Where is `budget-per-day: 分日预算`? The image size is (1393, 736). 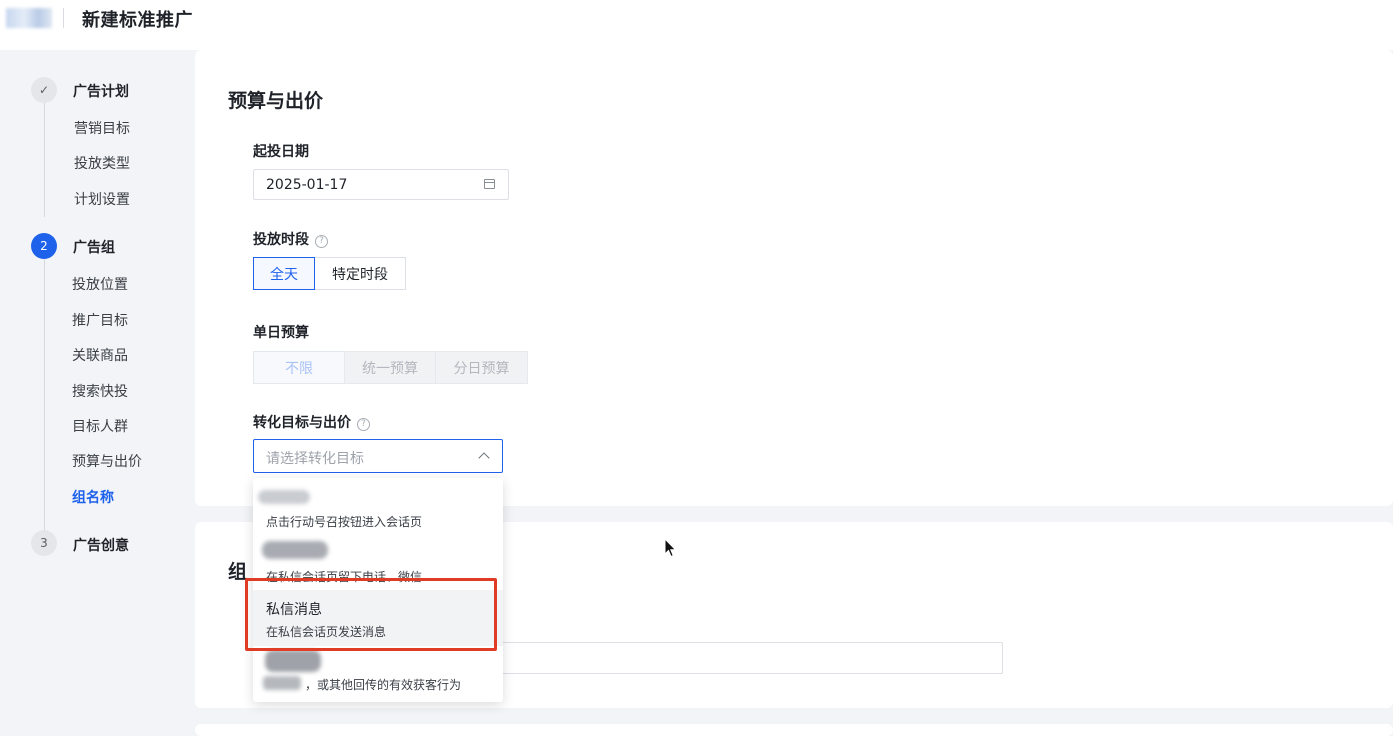 budget-per-day: 分日预算 is located at coordinates (481, 367).